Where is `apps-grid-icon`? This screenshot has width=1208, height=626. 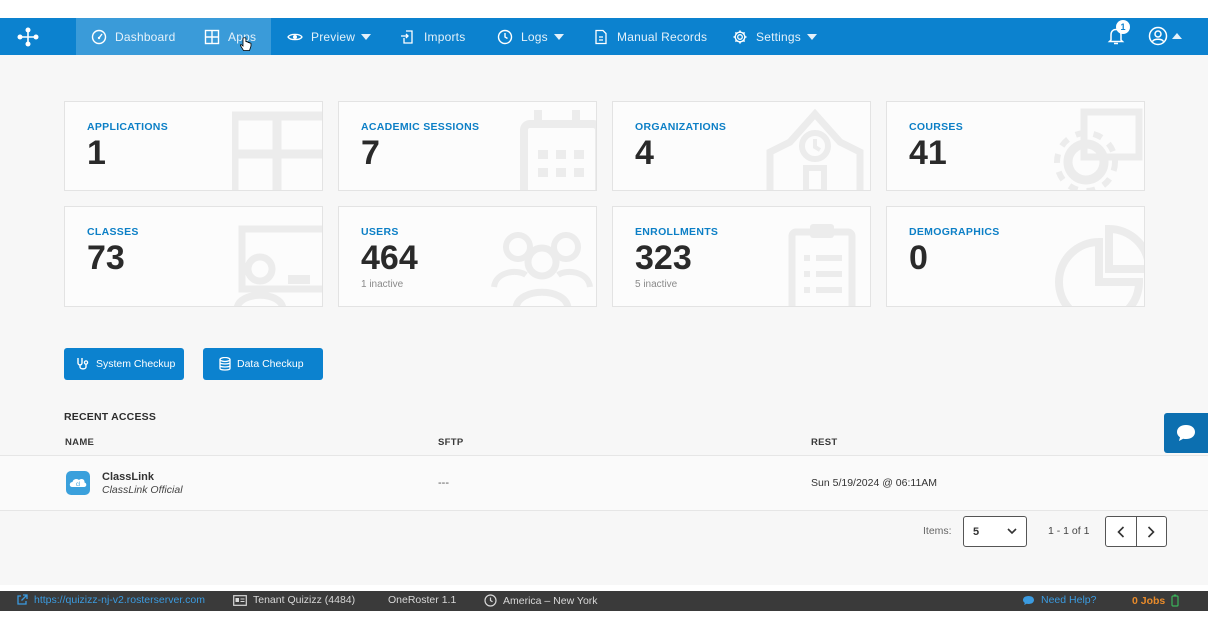 apps-grid-icon is located at coordinates (212, 36).